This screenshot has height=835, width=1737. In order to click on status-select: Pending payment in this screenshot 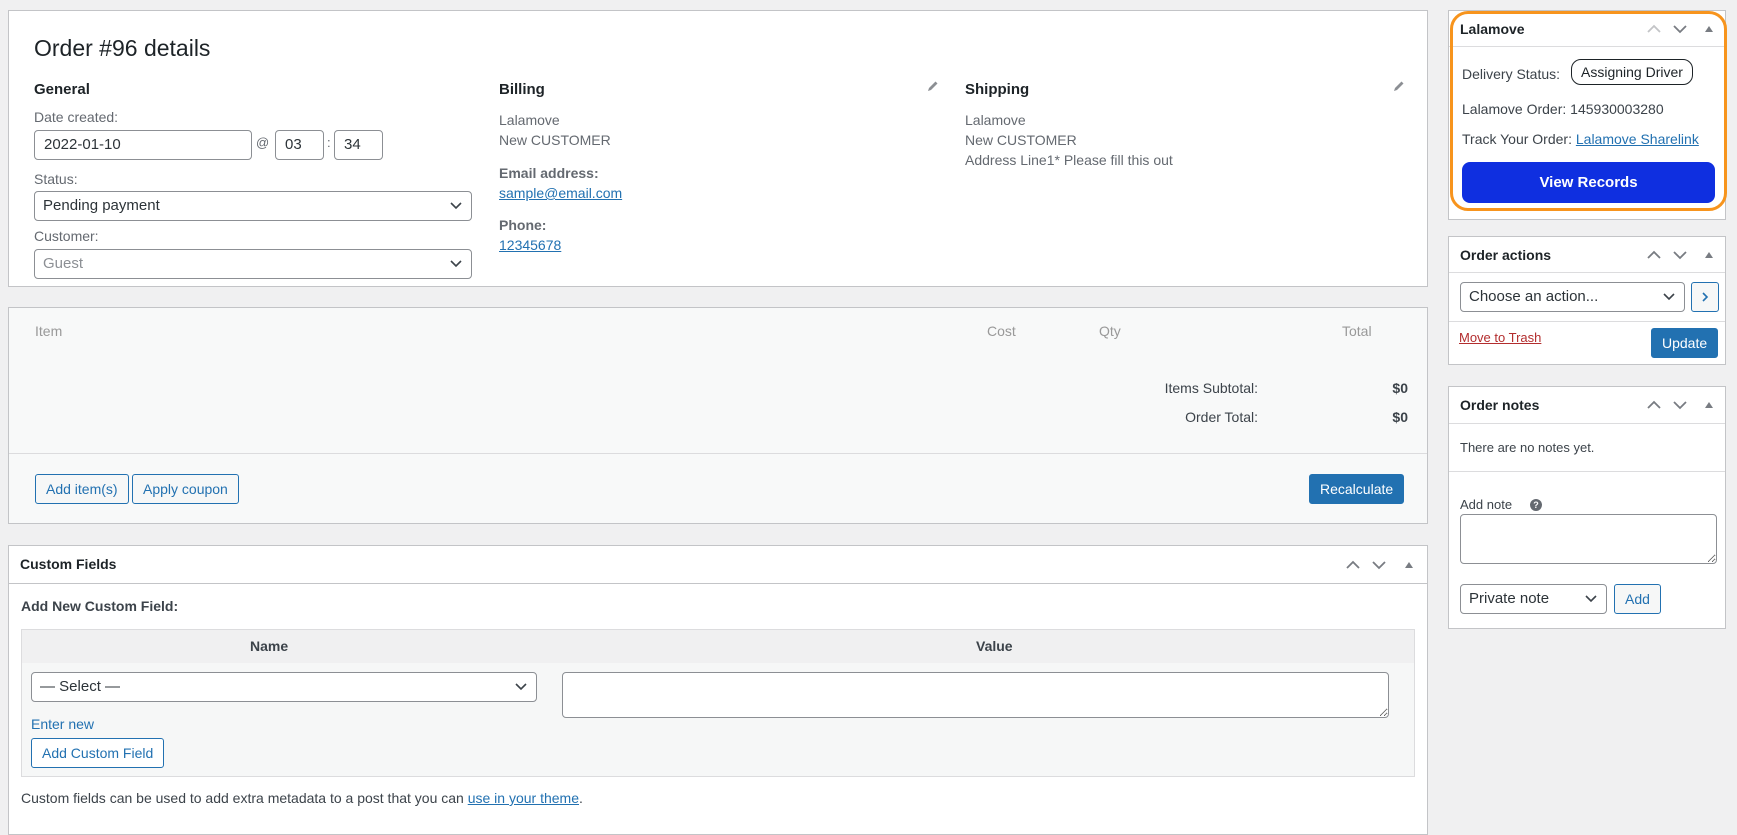, I will do `click(253, 206)`.